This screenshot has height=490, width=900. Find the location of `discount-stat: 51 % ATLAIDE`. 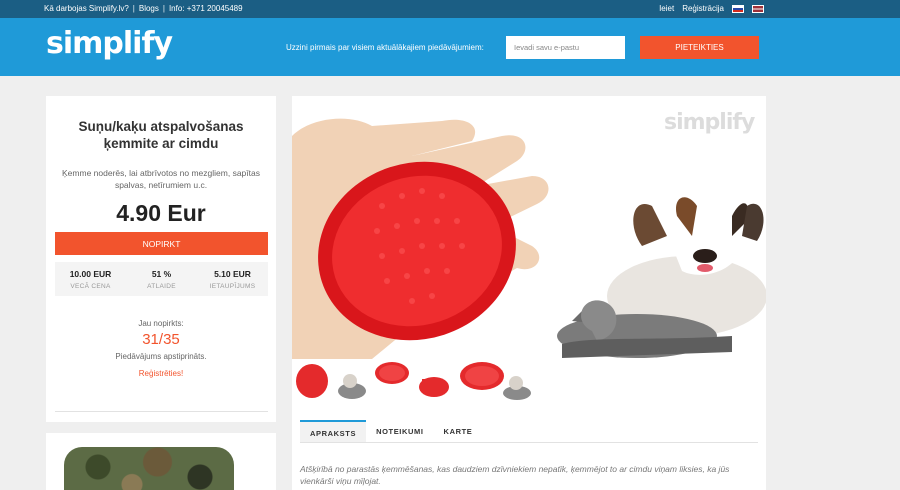

discount-stat: 51 % ATLAIDE is located at coordinates (161, 279).